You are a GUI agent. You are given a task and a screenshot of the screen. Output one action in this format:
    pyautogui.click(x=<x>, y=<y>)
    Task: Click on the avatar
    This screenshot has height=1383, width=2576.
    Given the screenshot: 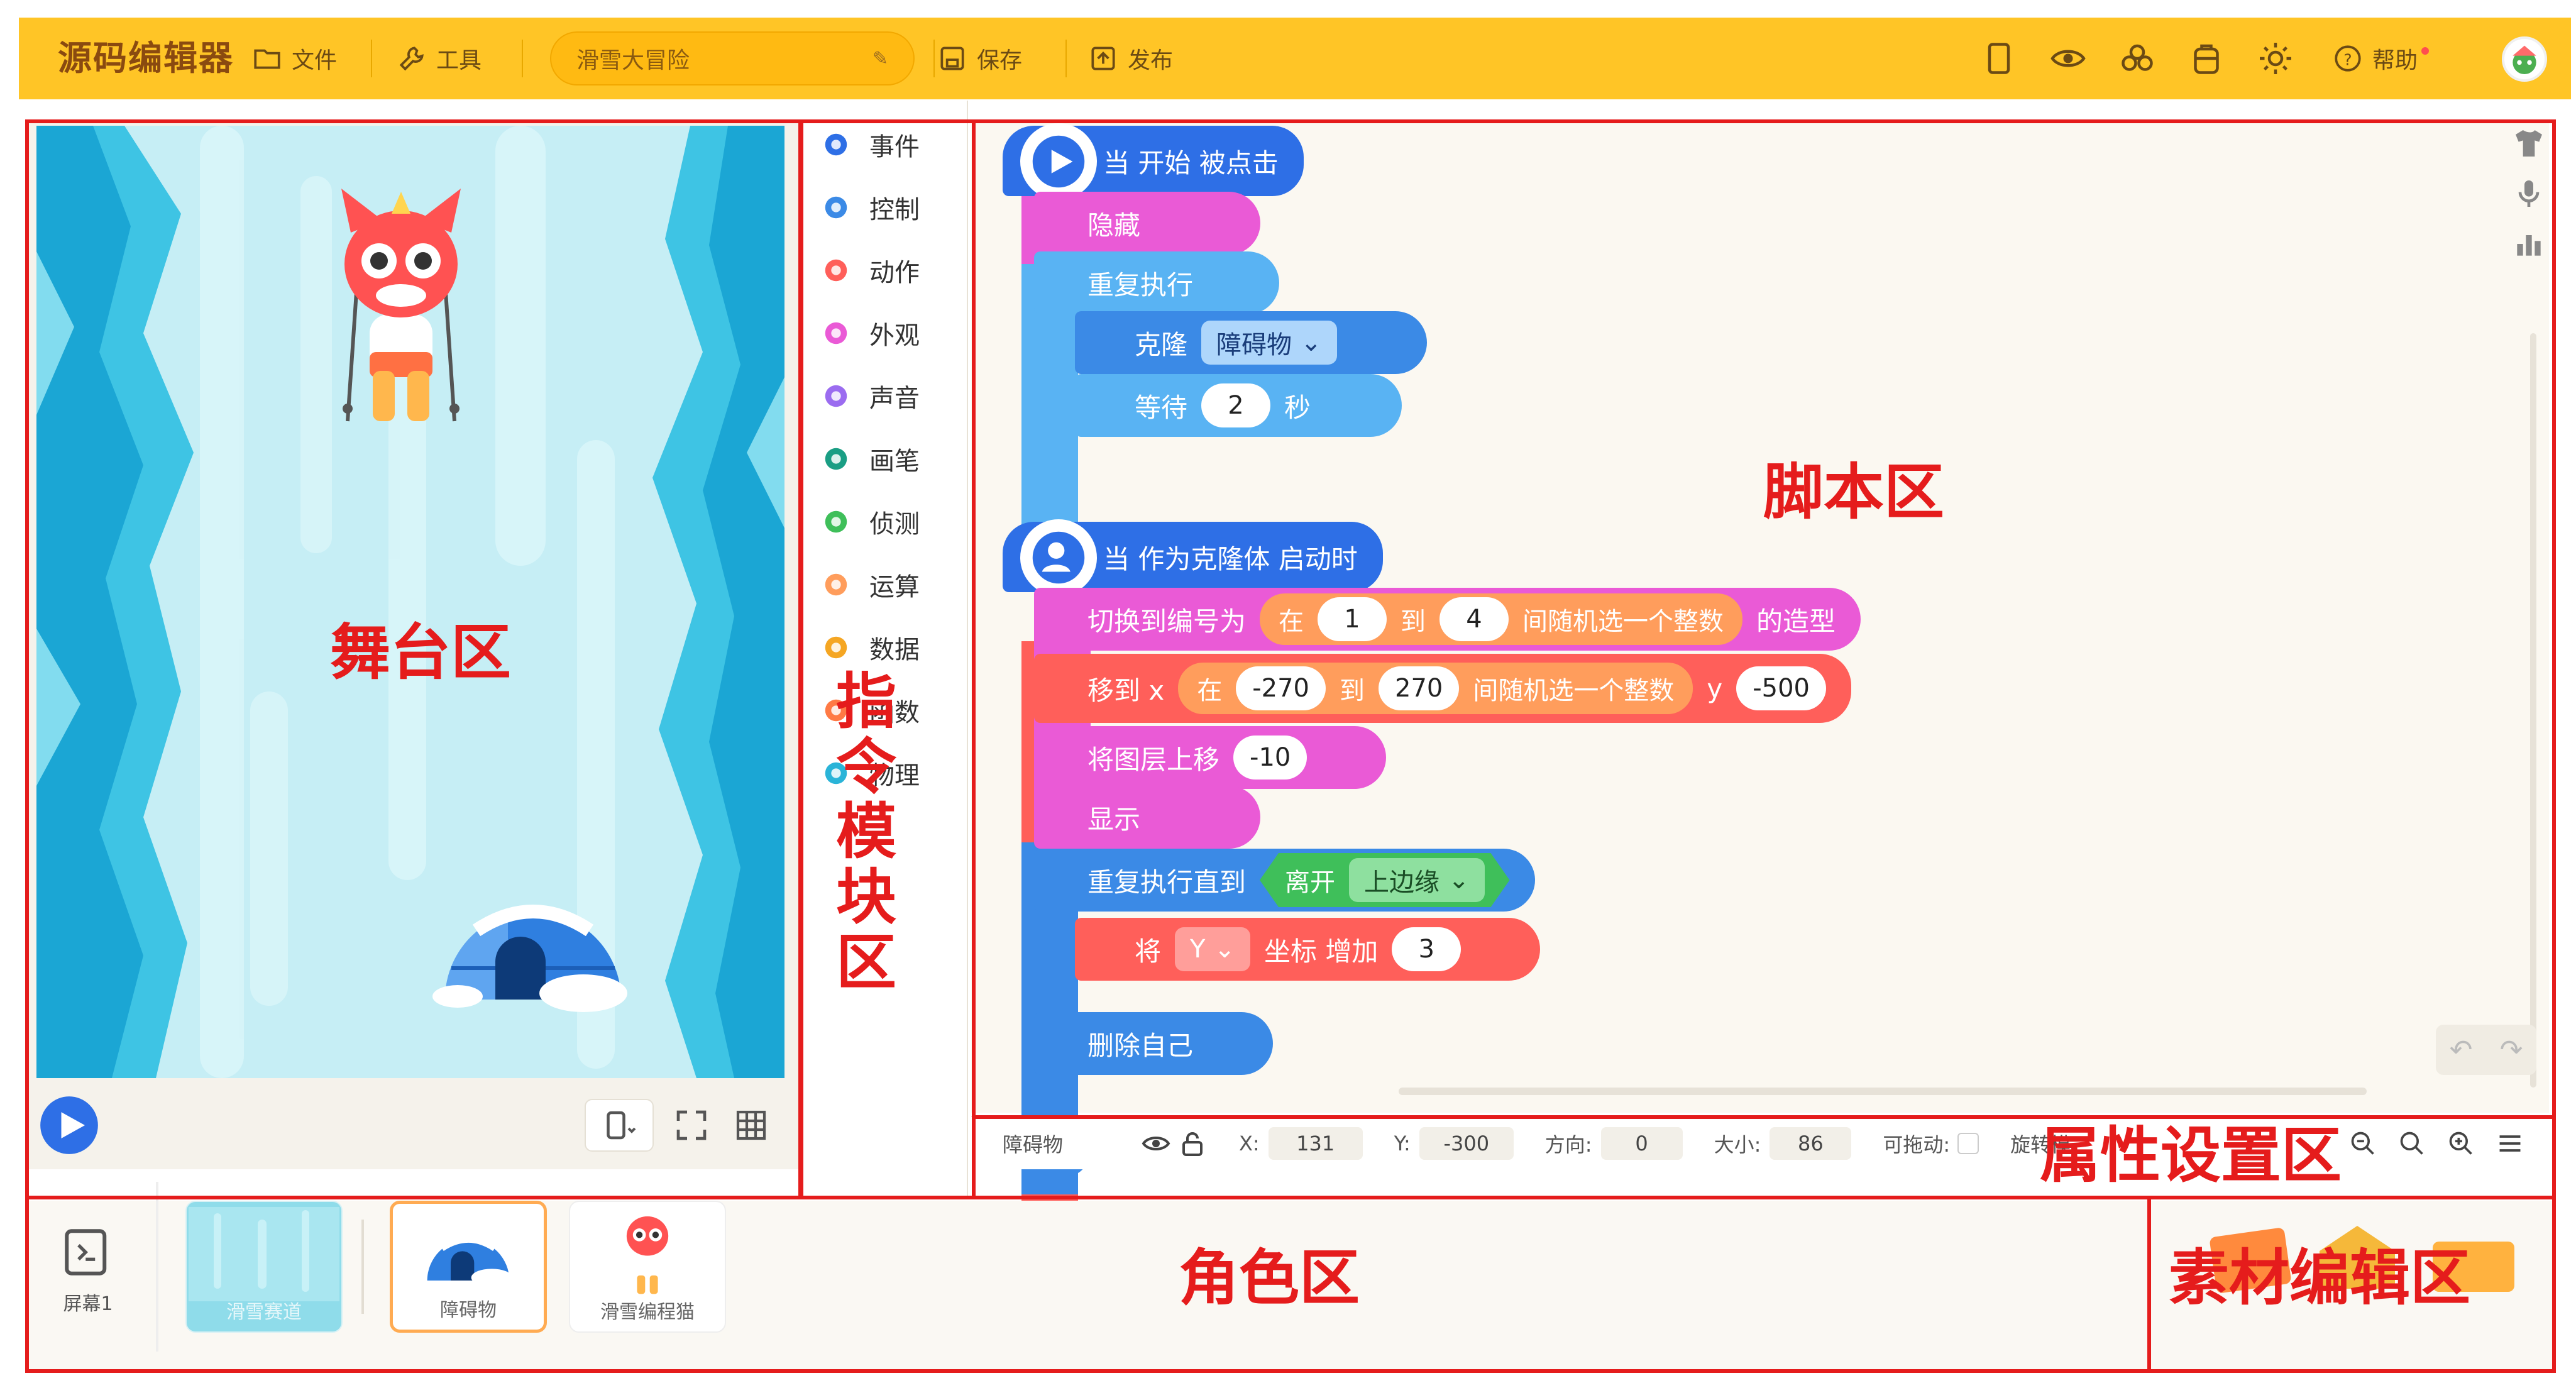 What is the action you would take?
    pyautogui.click(x=2525, y=59)
    